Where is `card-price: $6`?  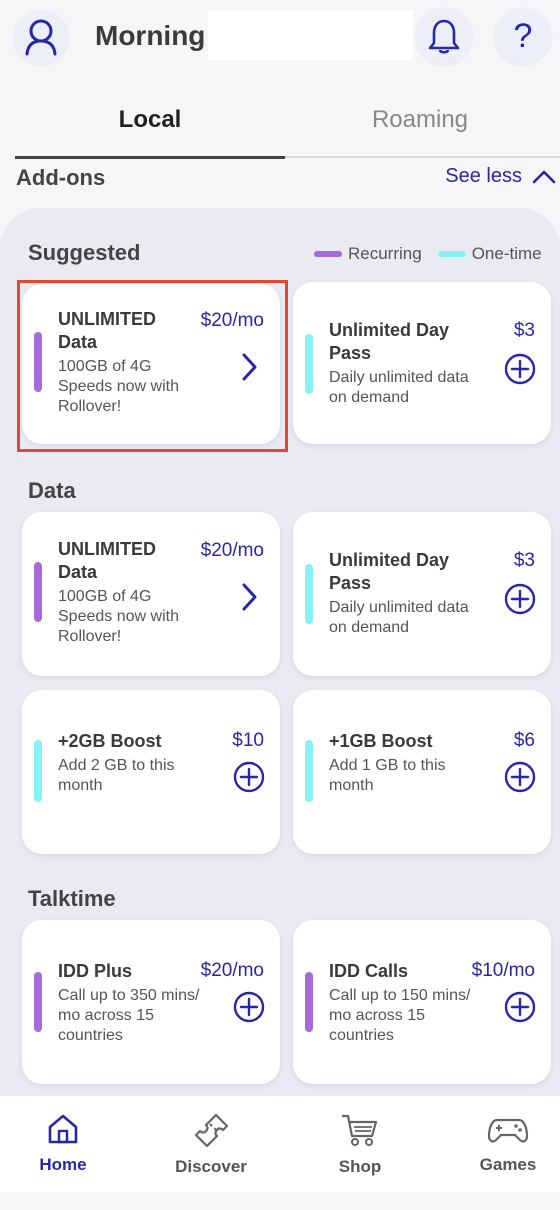
card-price: $6 is located at coordinates (524, 740).